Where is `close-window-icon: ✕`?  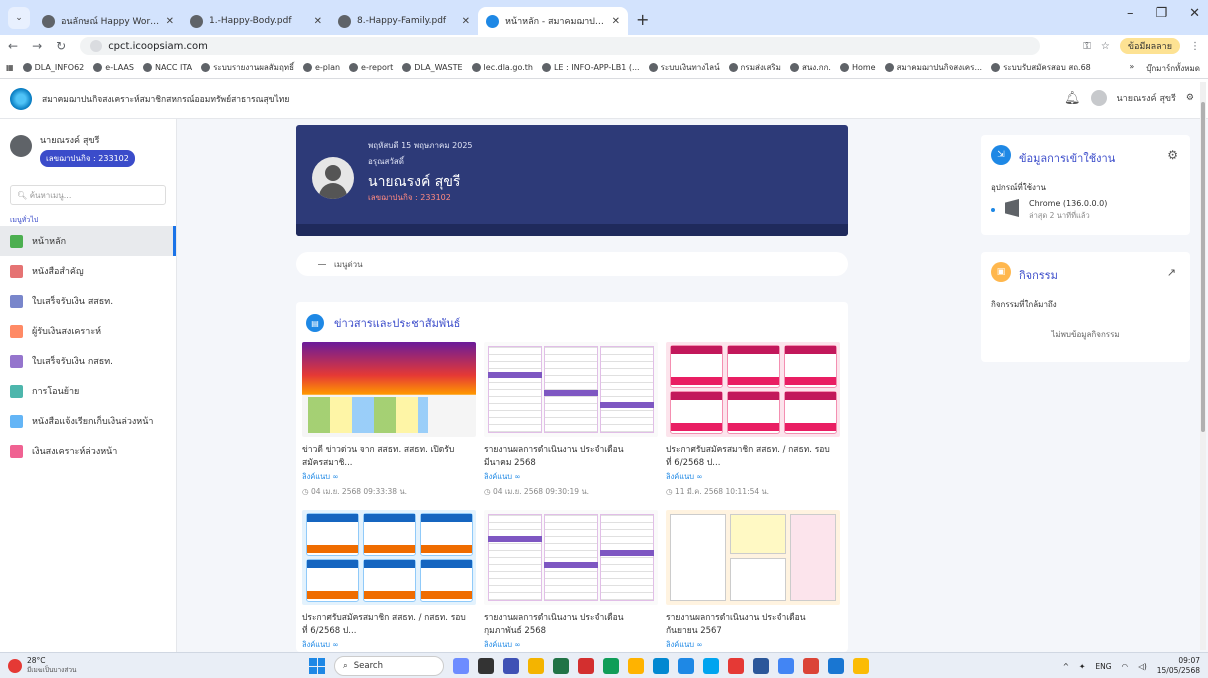
close-window-icon: ✕ is located at coordinates (1194, 13).